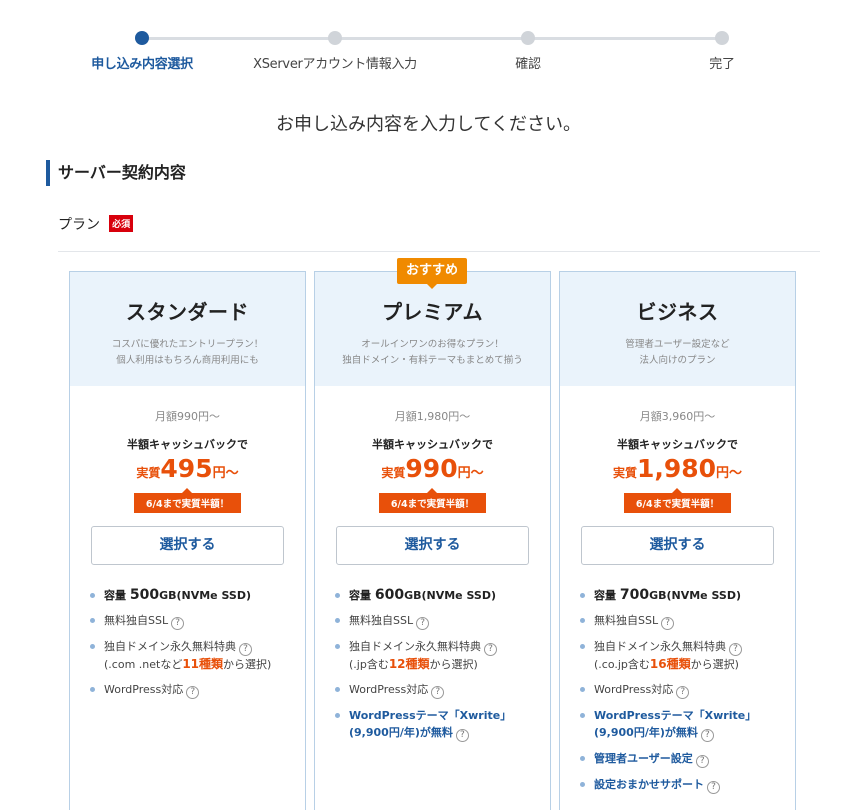 The width and height of the screenshot is (857, 810). What do you see at coordinates (428, 124) in the screenshot?
I see `lead-text: お申し込み内容を入力してください。` at bounding box center [428, 124].